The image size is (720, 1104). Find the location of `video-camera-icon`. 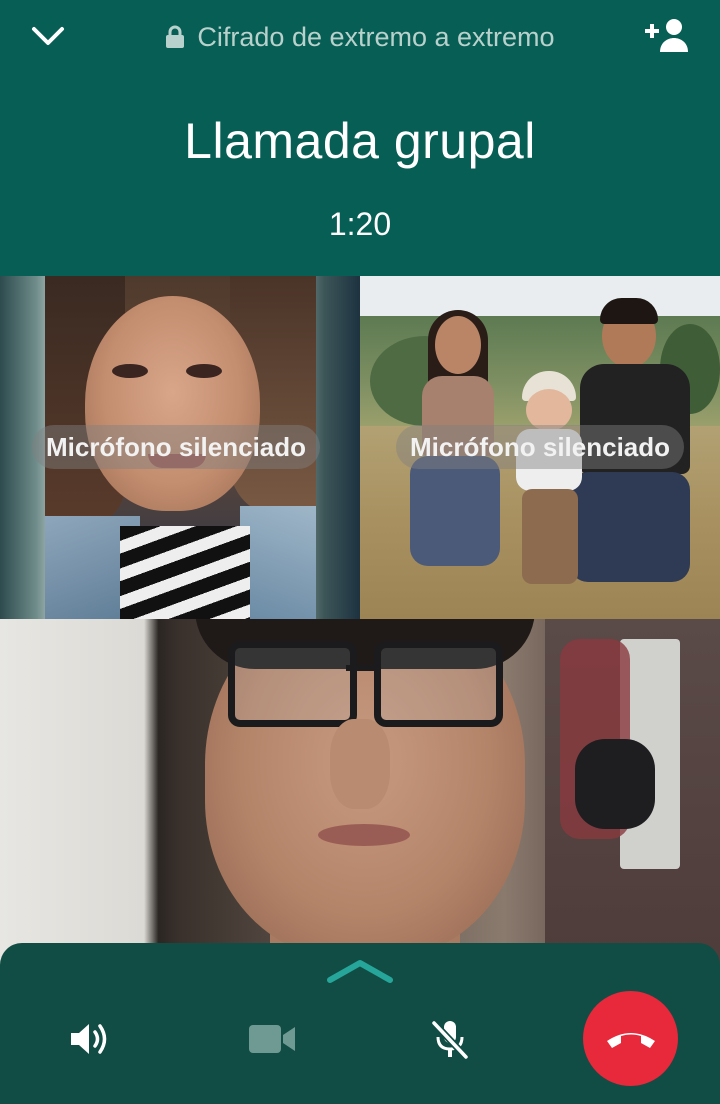

video-camera-icon is located at coordinates (272, 1039).